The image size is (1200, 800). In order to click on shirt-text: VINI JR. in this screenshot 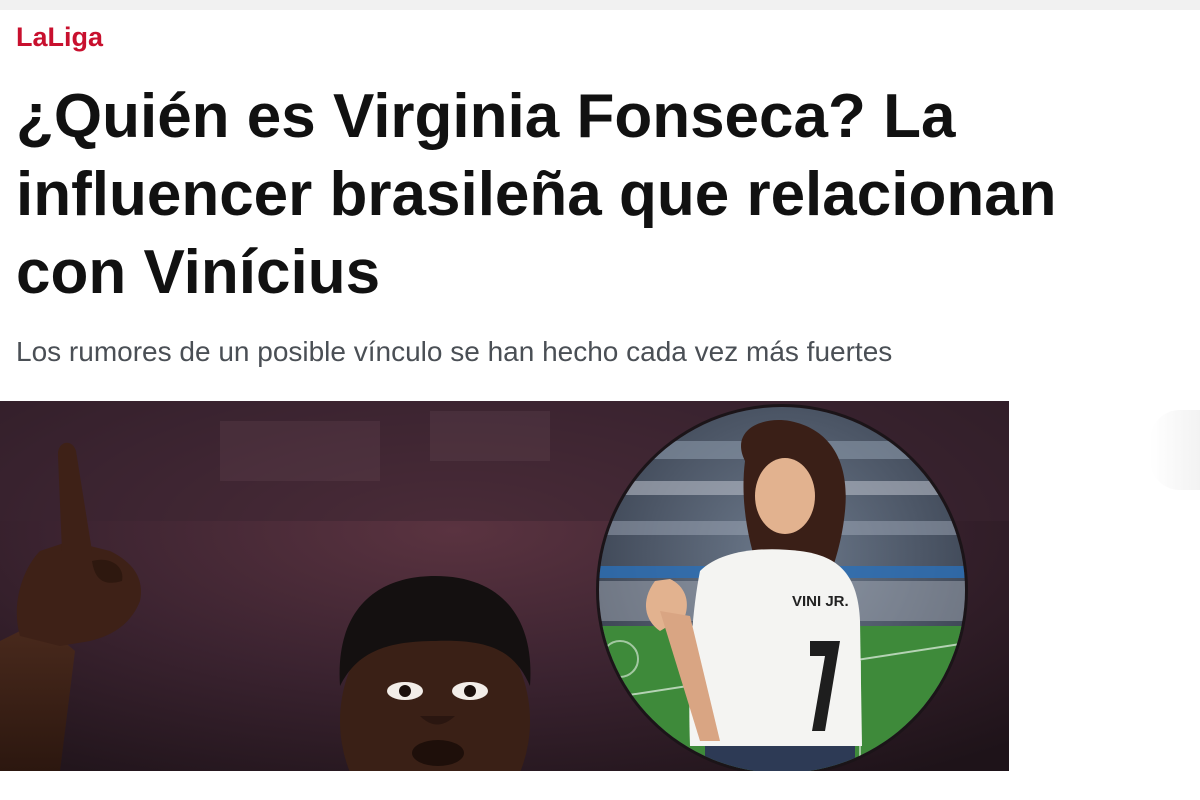, I will do `click(820, 601)`.